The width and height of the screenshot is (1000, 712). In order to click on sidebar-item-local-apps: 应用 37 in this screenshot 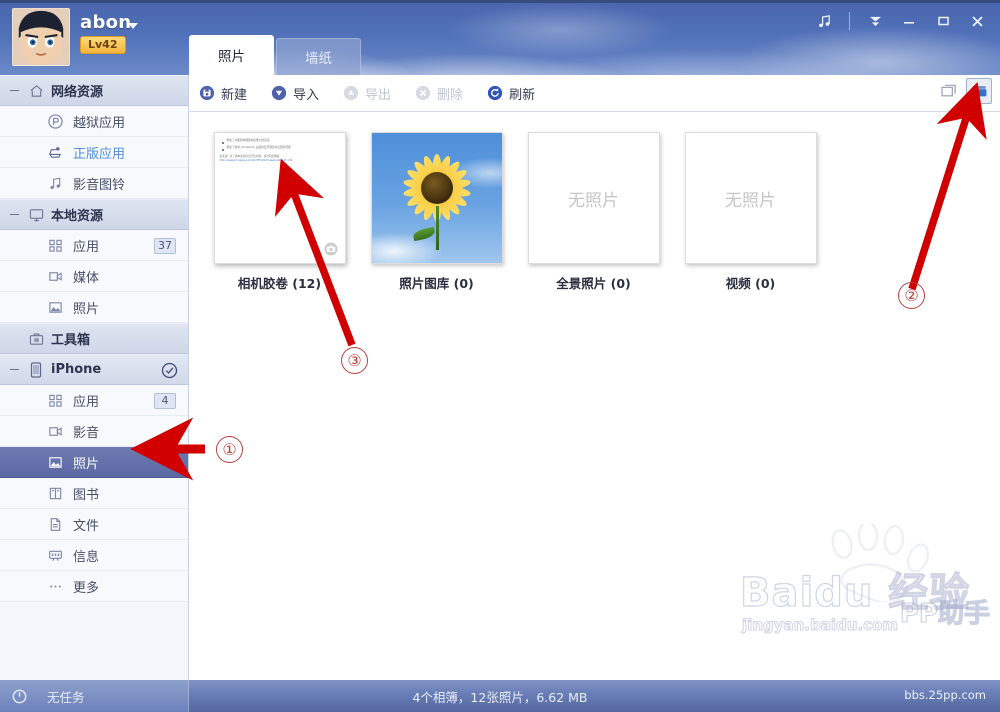, I will do `click(94, 245)`.